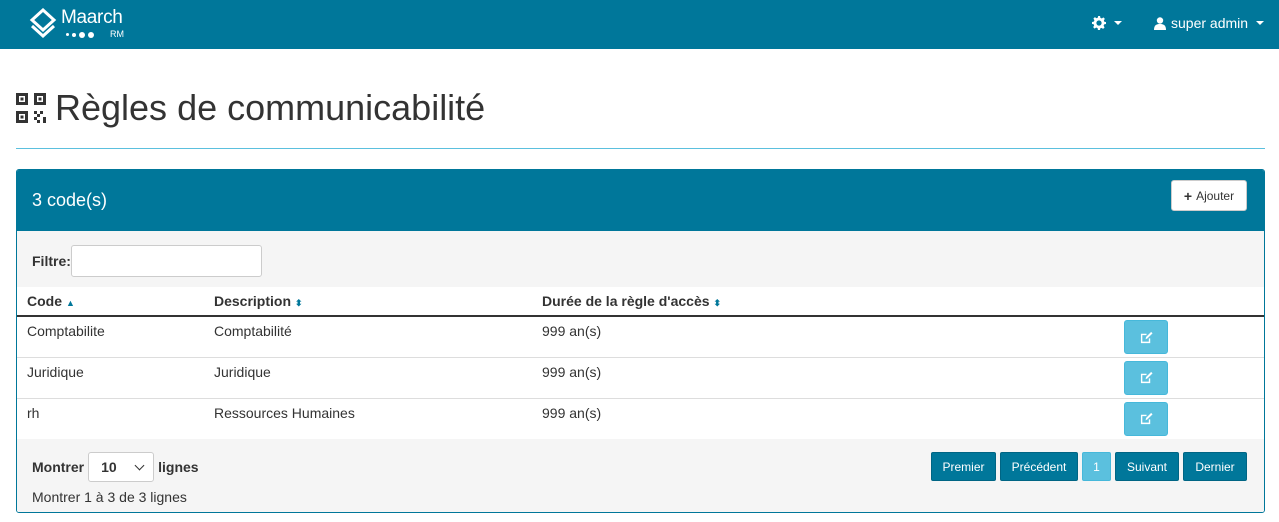 This screenshot has width=1279, height=522. I want to click on lines-label: lignes, so click(178, 467).